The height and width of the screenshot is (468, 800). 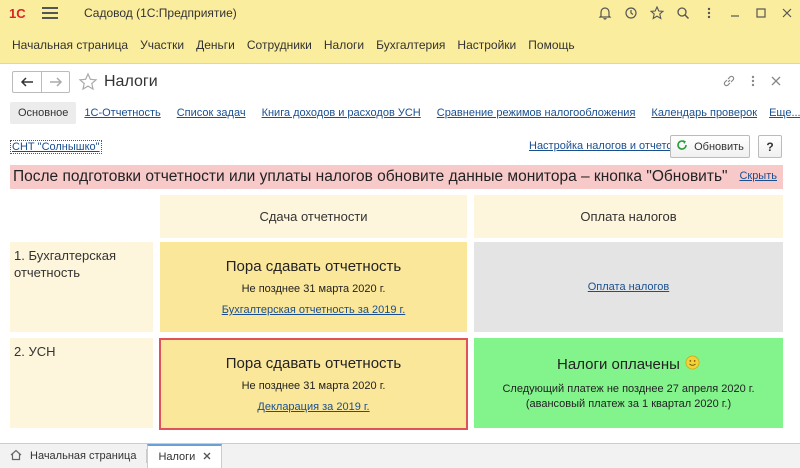 I want to click on close-icon, so click(x=787, y=13).